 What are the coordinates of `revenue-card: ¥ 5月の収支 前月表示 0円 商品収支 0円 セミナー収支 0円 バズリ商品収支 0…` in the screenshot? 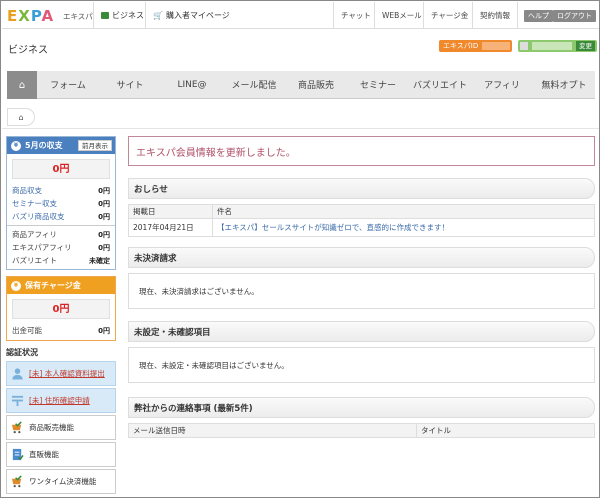 It's located at (61, 203).